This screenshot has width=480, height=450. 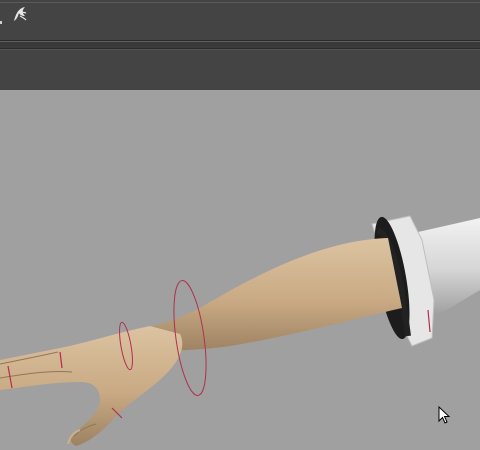 What do you see at coordinates (240, 20) in the screenshot?
I see `title-bar` at bounding box center [240, 20].